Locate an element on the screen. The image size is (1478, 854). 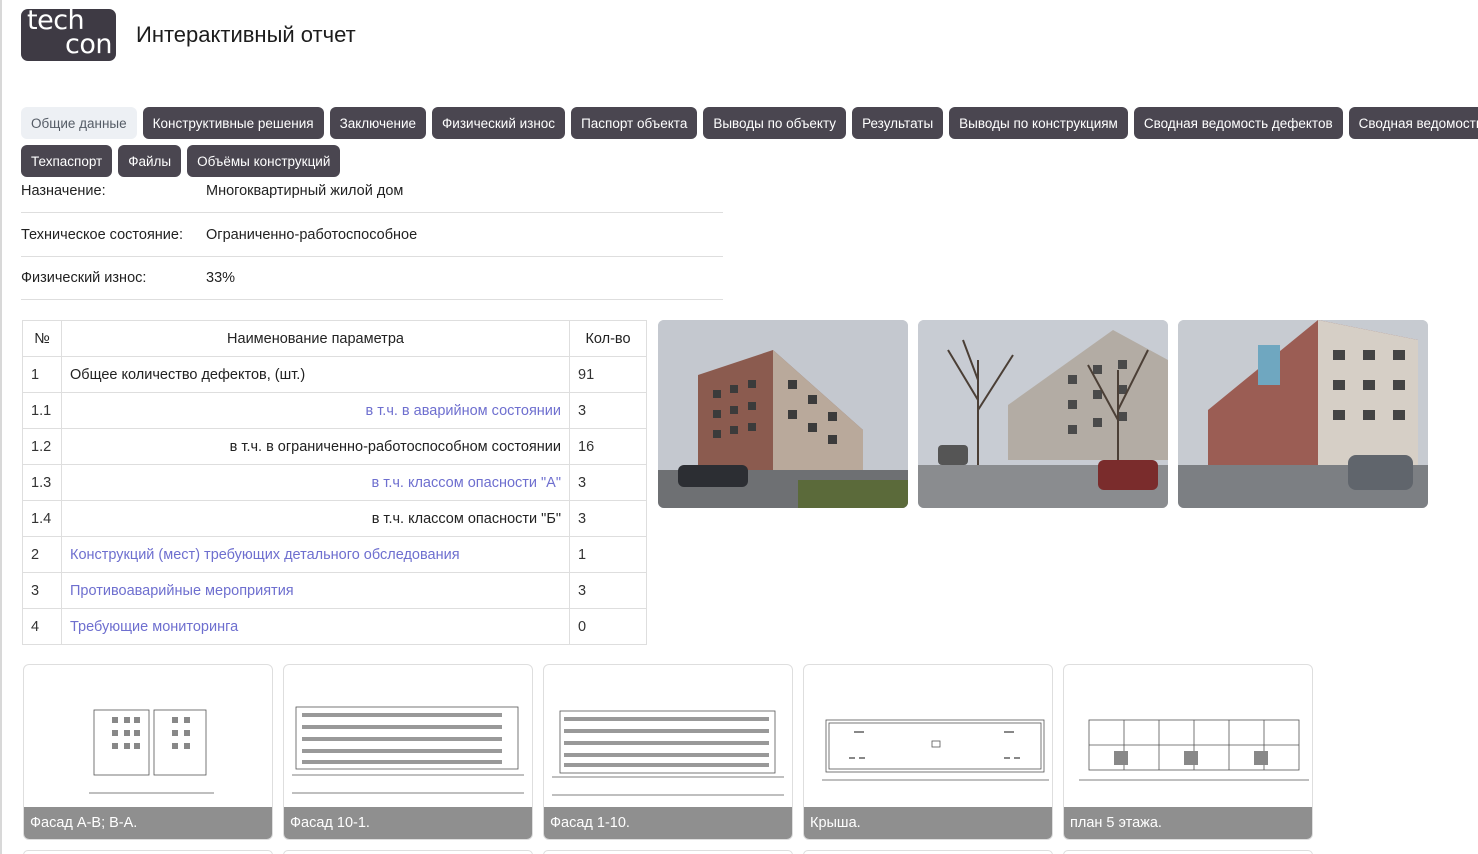
drawing-card: Фасад 1-10. is located at coordinates (668, 752).